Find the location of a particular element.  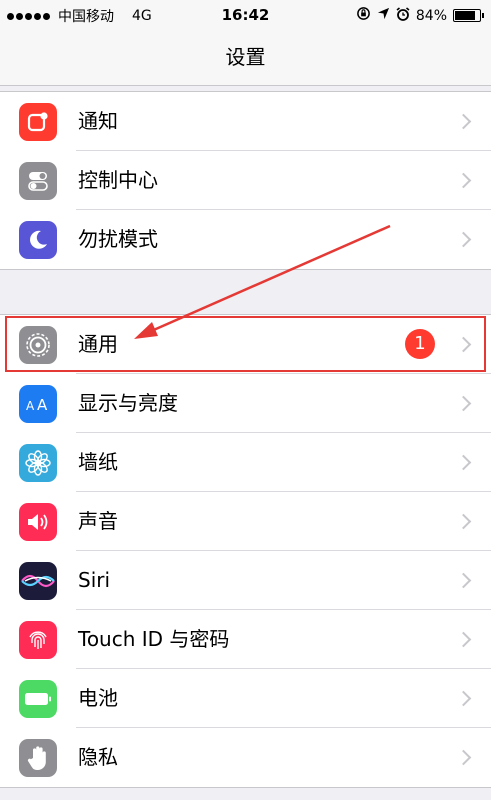

wallpaper-flower-icon is located at coordinates (38, 463).